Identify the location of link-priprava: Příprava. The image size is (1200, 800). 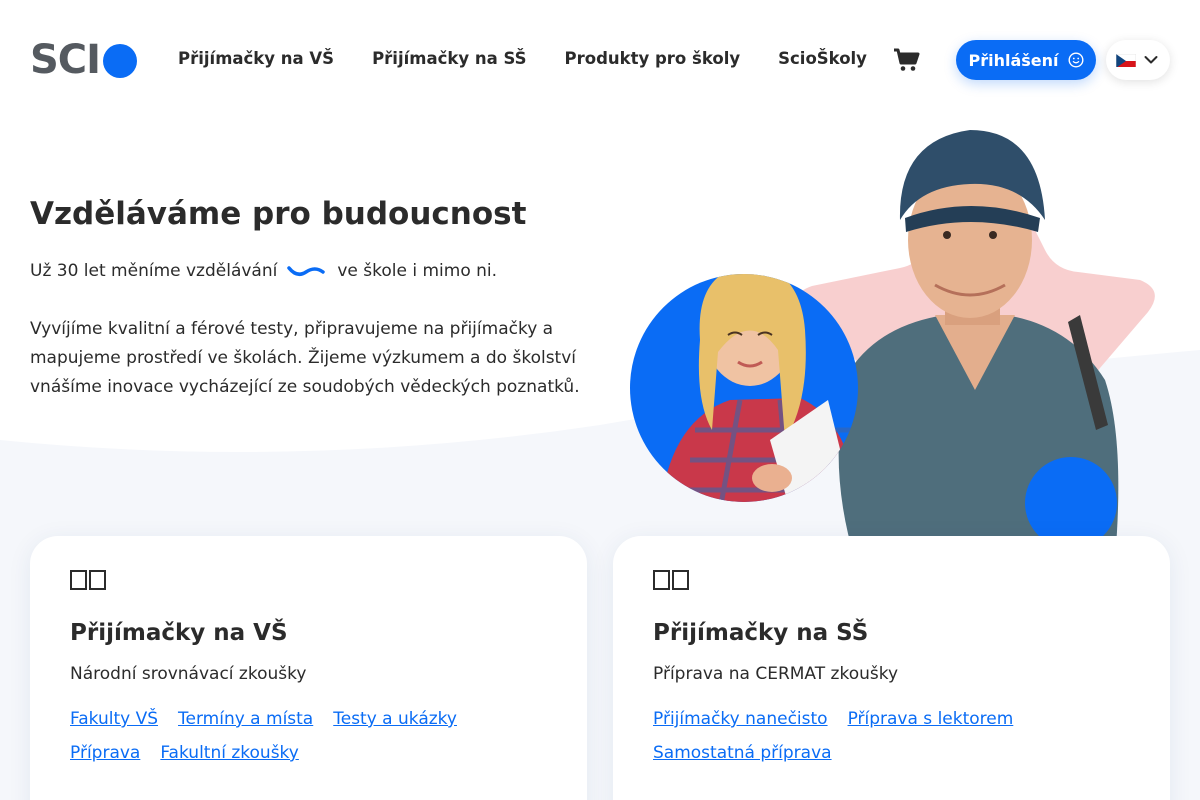
(105, 753).